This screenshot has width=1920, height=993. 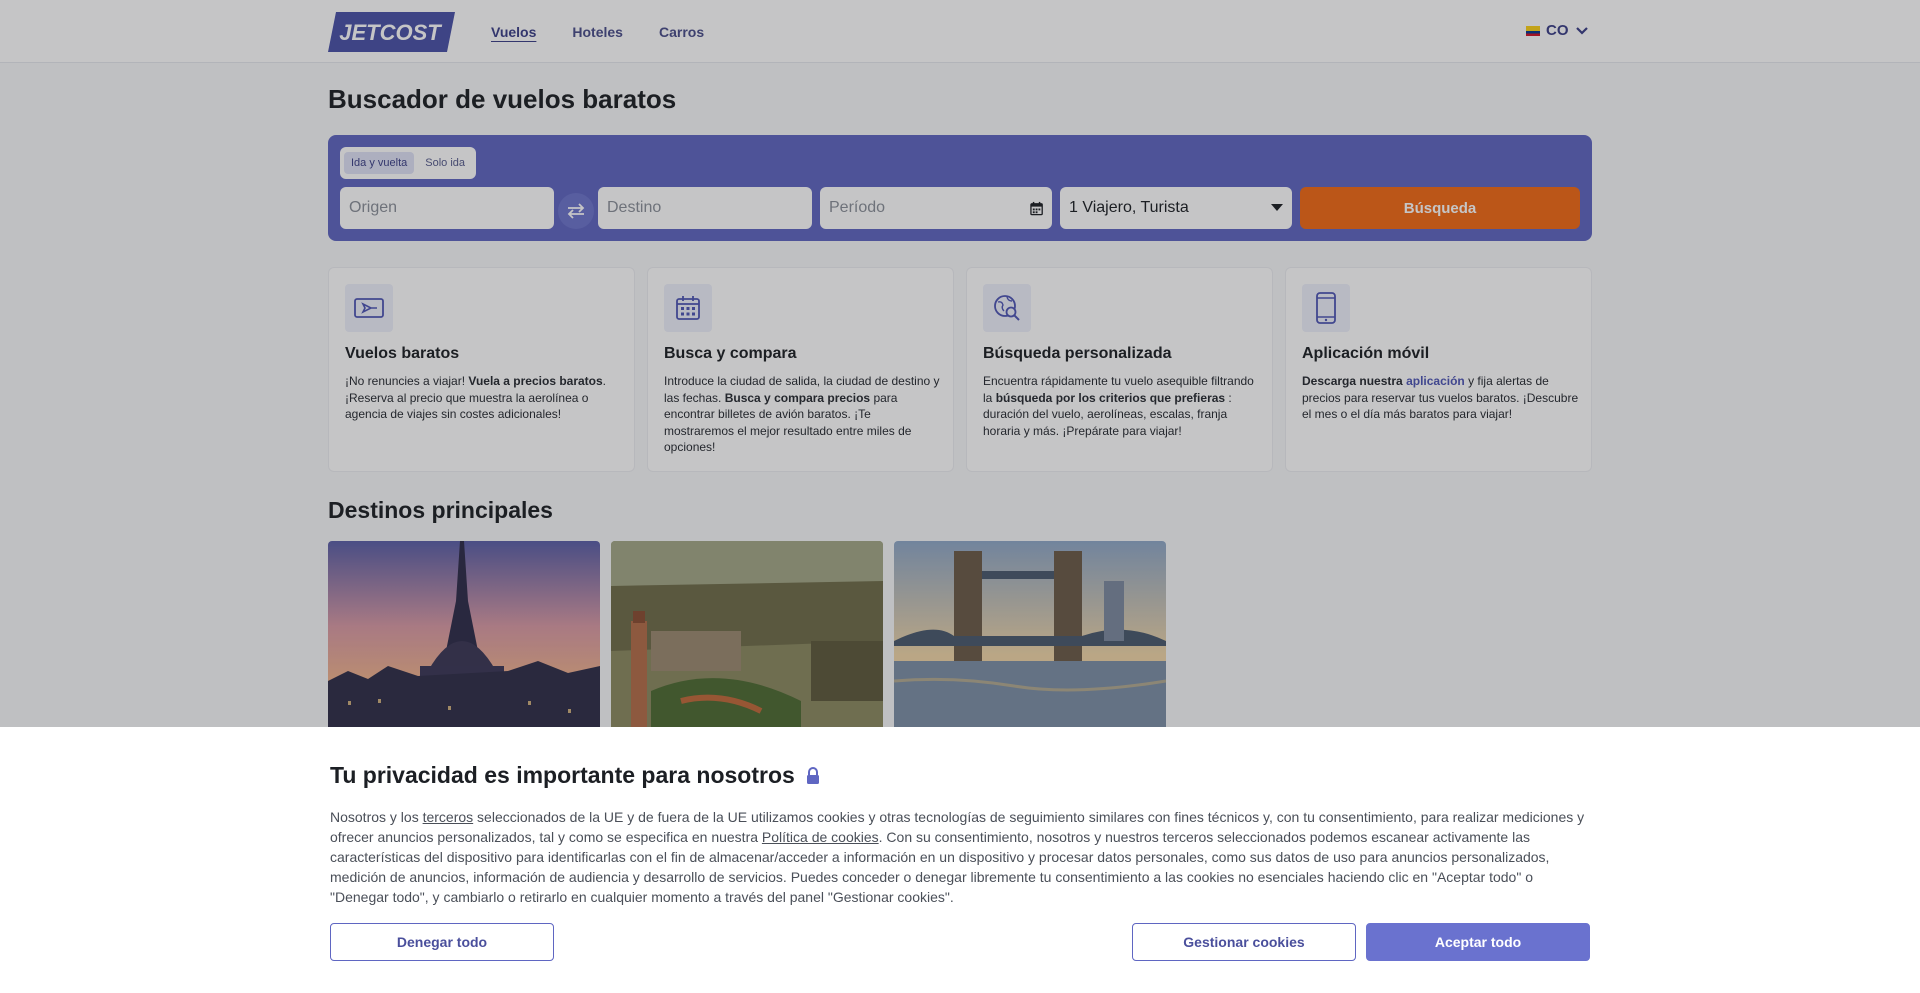 What do you see at coordinates (442, 942) in the screenshot?
I see `deny-all-button: Denegar todo` at bounding box center [442, 942].